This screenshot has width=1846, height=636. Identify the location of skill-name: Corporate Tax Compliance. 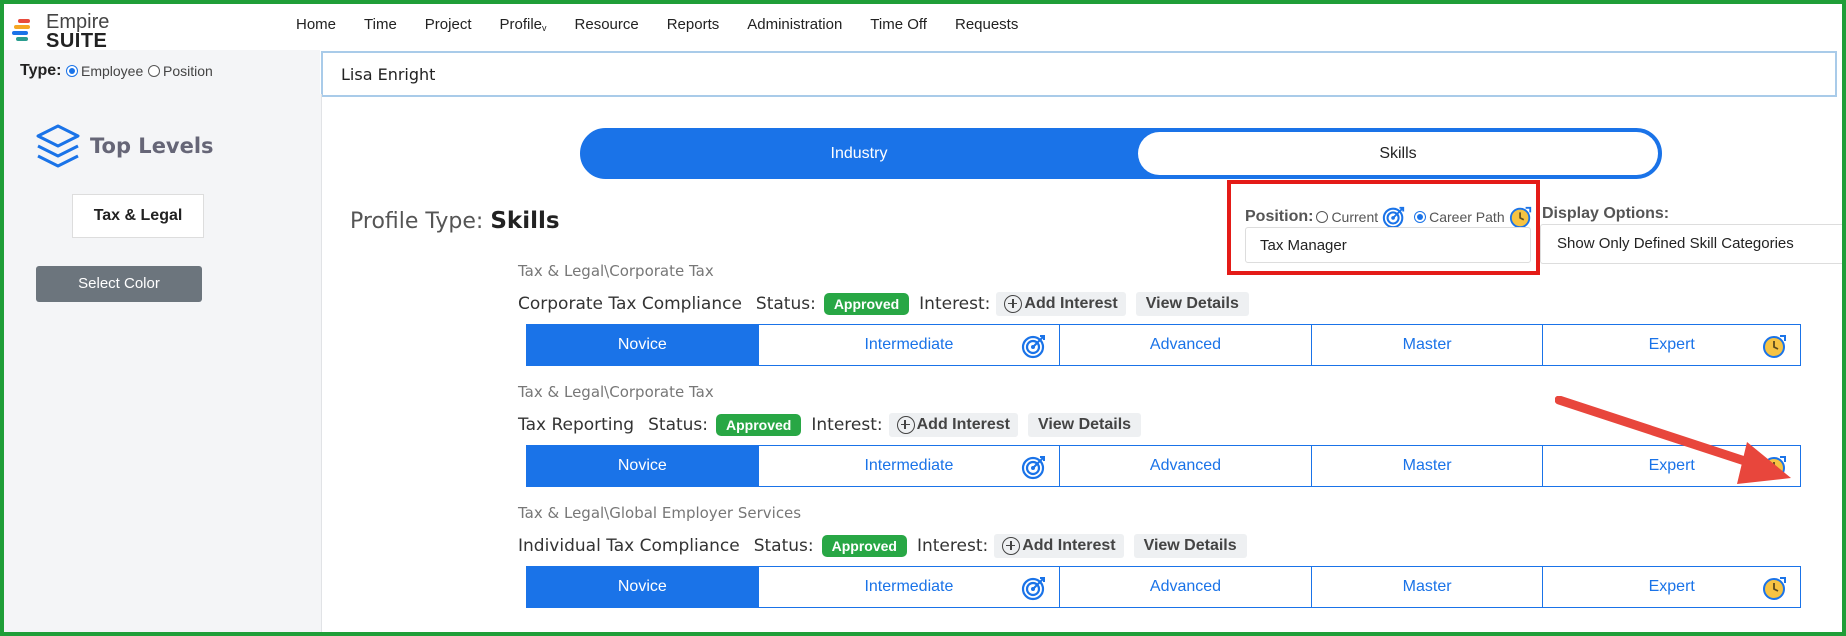
(630, 304).